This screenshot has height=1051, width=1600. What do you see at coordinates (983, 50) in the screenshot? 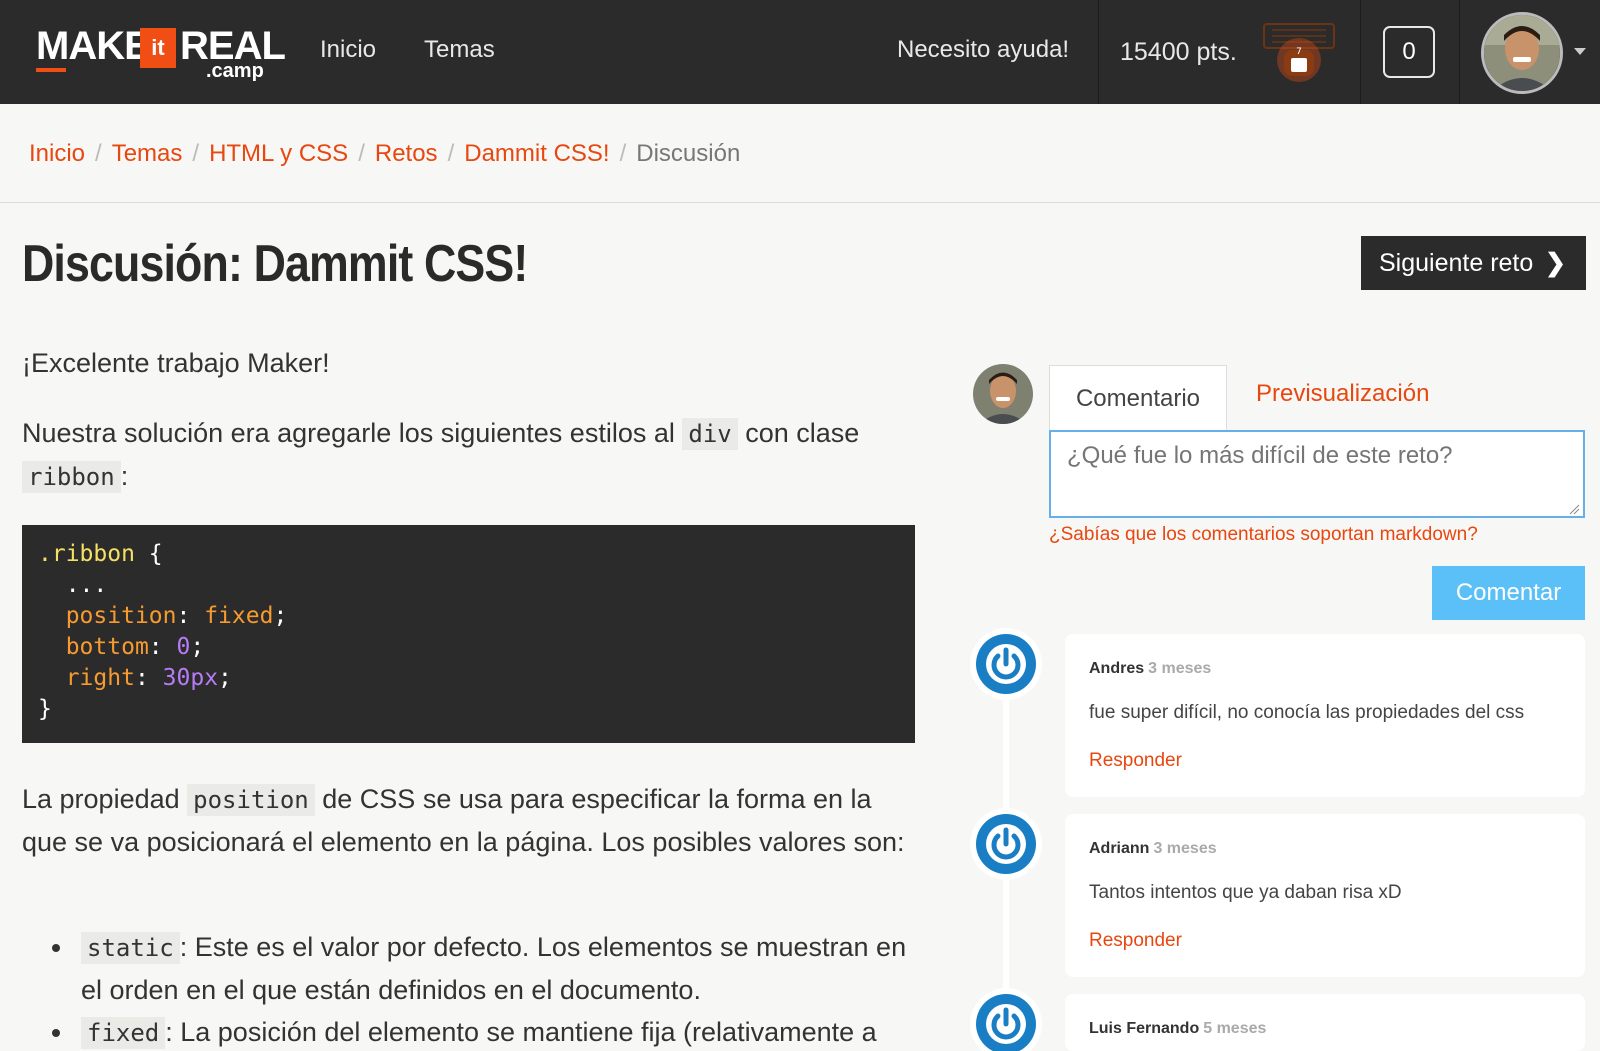
I see `help-link: Necesito ayuda!` at bounding box center [983, 50].